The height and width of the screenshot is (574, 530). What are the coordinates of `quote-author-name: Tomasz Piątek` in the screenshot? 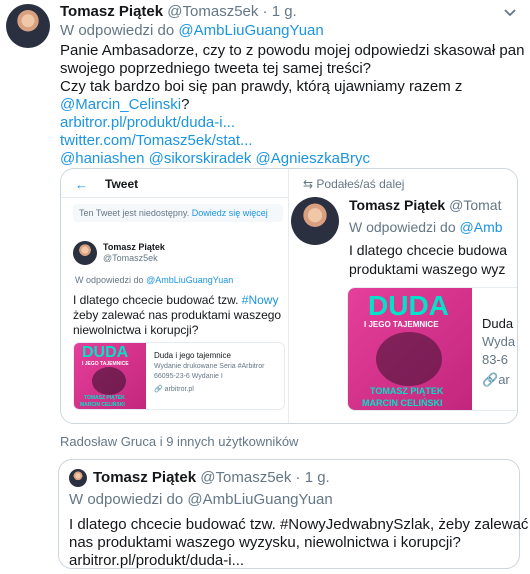 It's located at (145, 477).